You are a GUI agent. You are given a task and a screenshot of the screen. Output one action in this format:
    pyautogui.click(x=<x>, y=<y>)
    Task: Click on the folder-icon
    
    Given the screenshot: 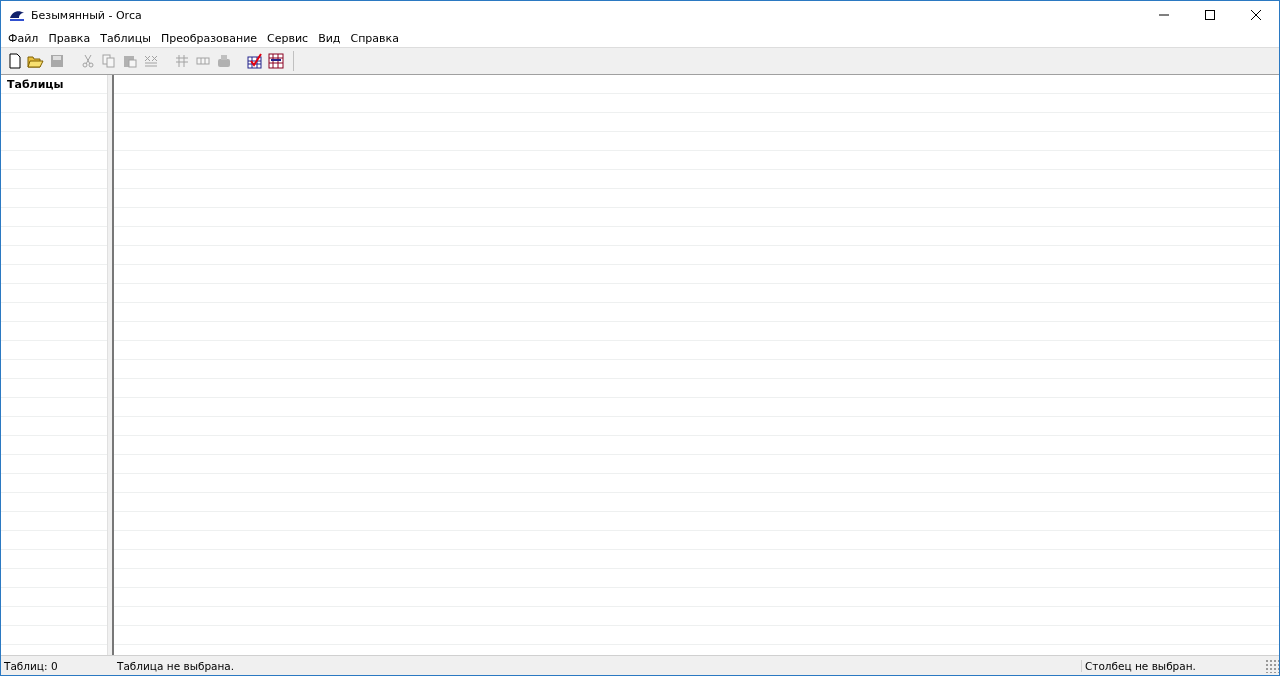 What is the action you would take?
    pyautogui.click(x=35, y=61)
    